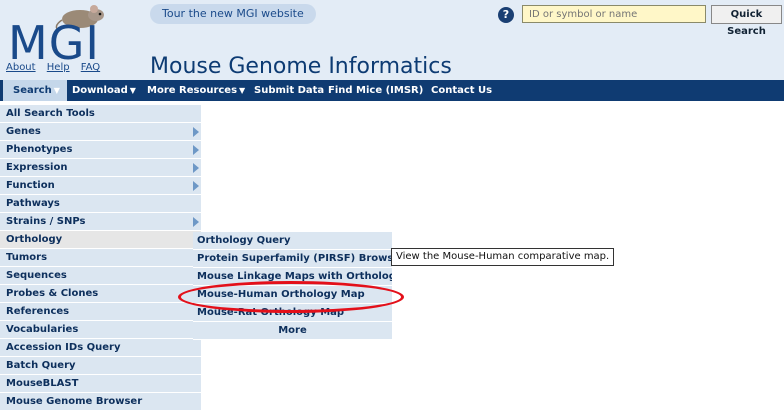  I want to click on menu-item-batch-query: Batch Query, so click(100, 366).